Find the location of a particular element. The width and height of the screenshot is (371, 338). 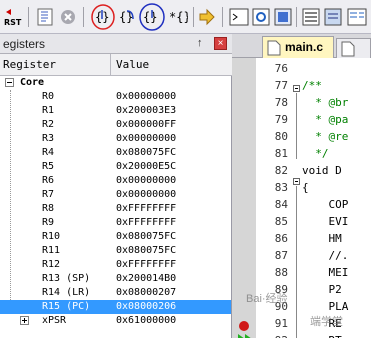

code-line: 80 * @re is located at coordinates (301, 136).